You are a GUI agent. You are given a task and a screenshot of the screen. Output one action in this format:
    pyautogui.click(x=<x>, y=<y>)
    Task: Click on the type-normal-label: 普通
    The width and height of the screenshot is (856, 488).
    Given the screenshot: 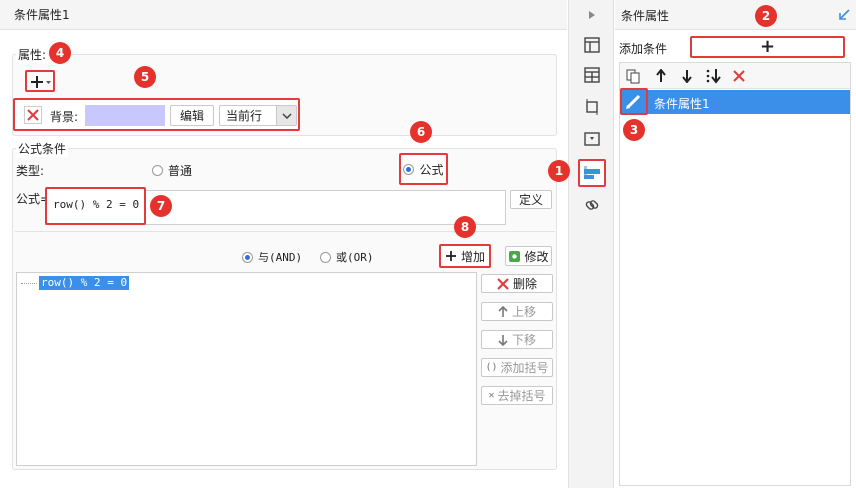 What is the action you would take?
    pyautogui.click(x=180, y=171)
    